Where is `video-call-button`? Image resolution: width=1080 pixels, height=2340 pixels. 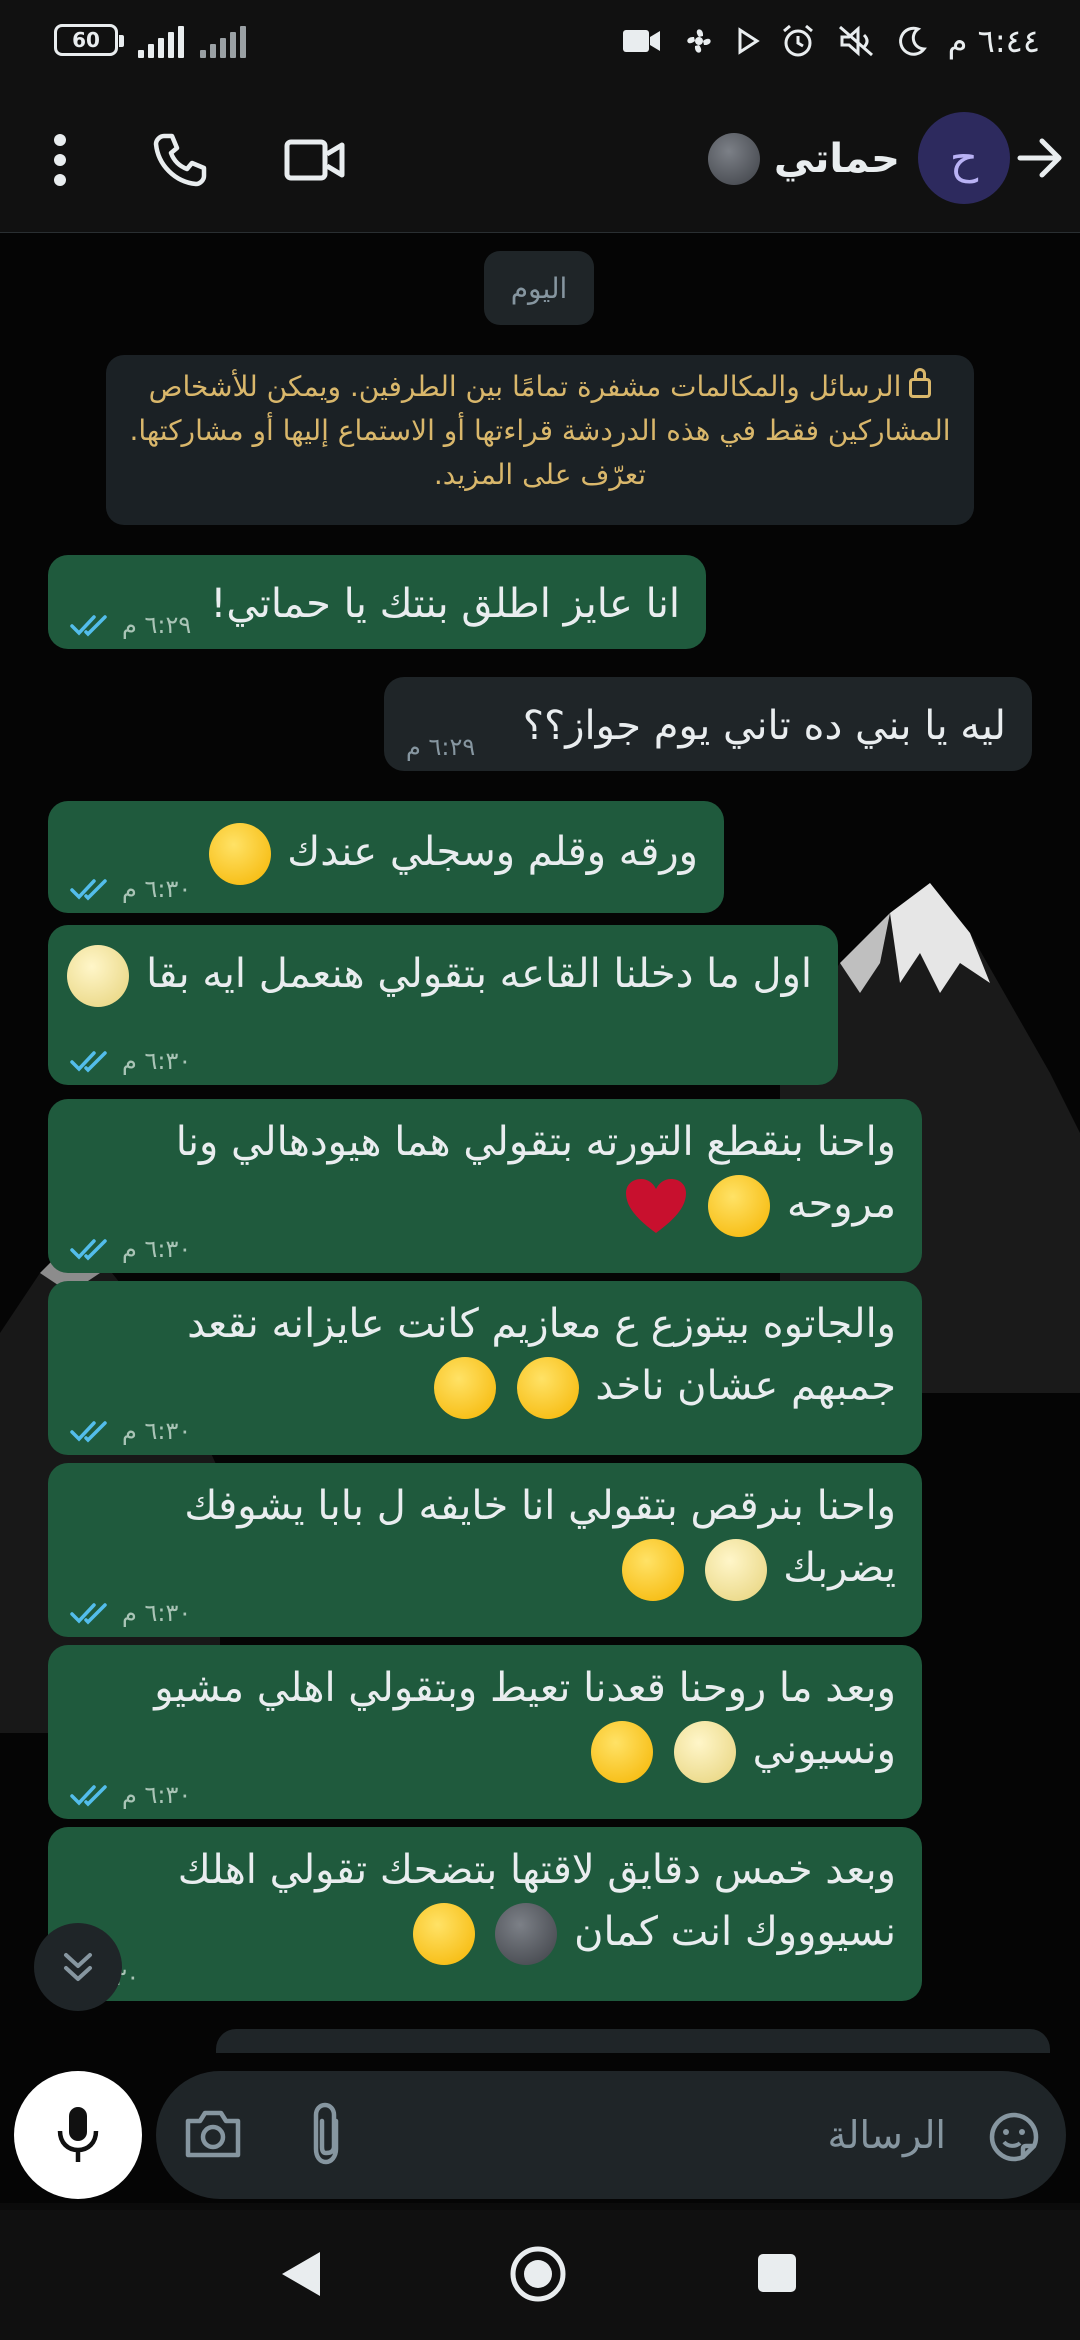
video-call-button is located at coordinates (315, 160).